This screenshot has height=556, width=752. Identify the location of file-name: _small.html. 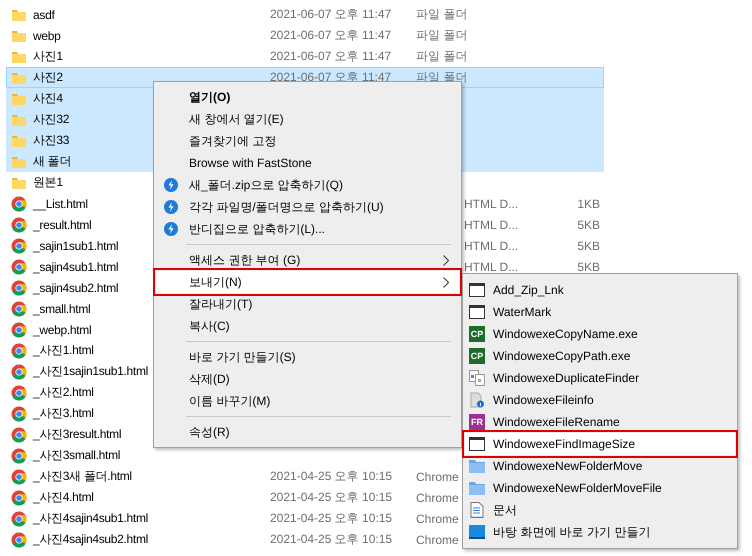
(61, 309).